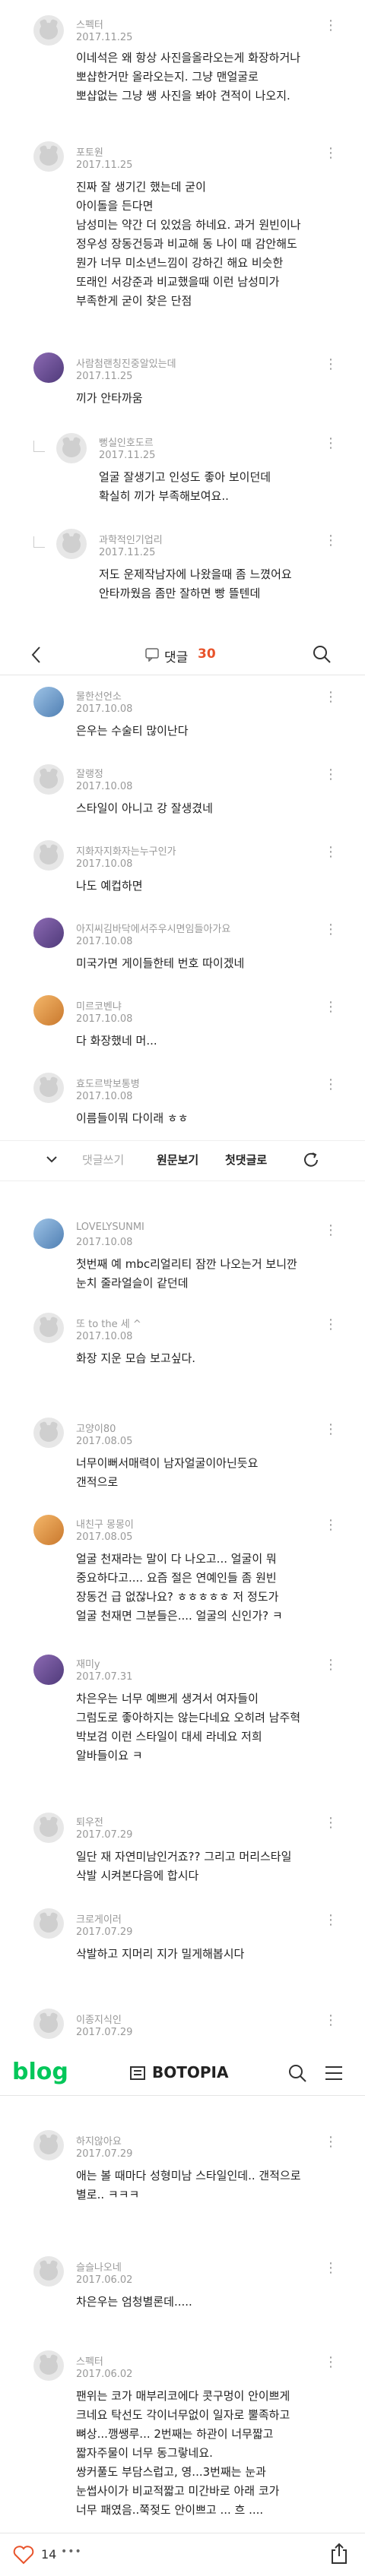  I want to click on comment-author: 내친구 몽몽이, so click(105, 1523).